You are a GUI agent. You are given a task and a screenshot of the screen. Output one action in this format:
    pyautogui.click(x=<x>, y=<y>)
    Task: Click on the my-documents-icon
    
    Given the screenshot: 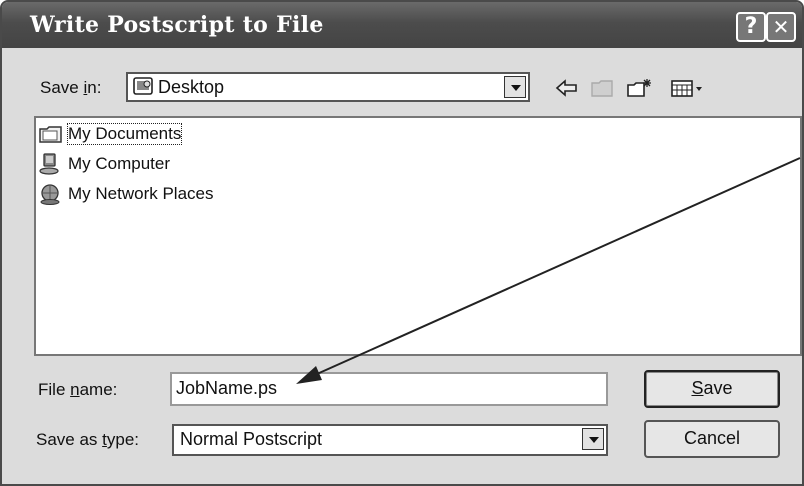 What is the action you would take?
    pyautogui.click(x=50, y=134)
    